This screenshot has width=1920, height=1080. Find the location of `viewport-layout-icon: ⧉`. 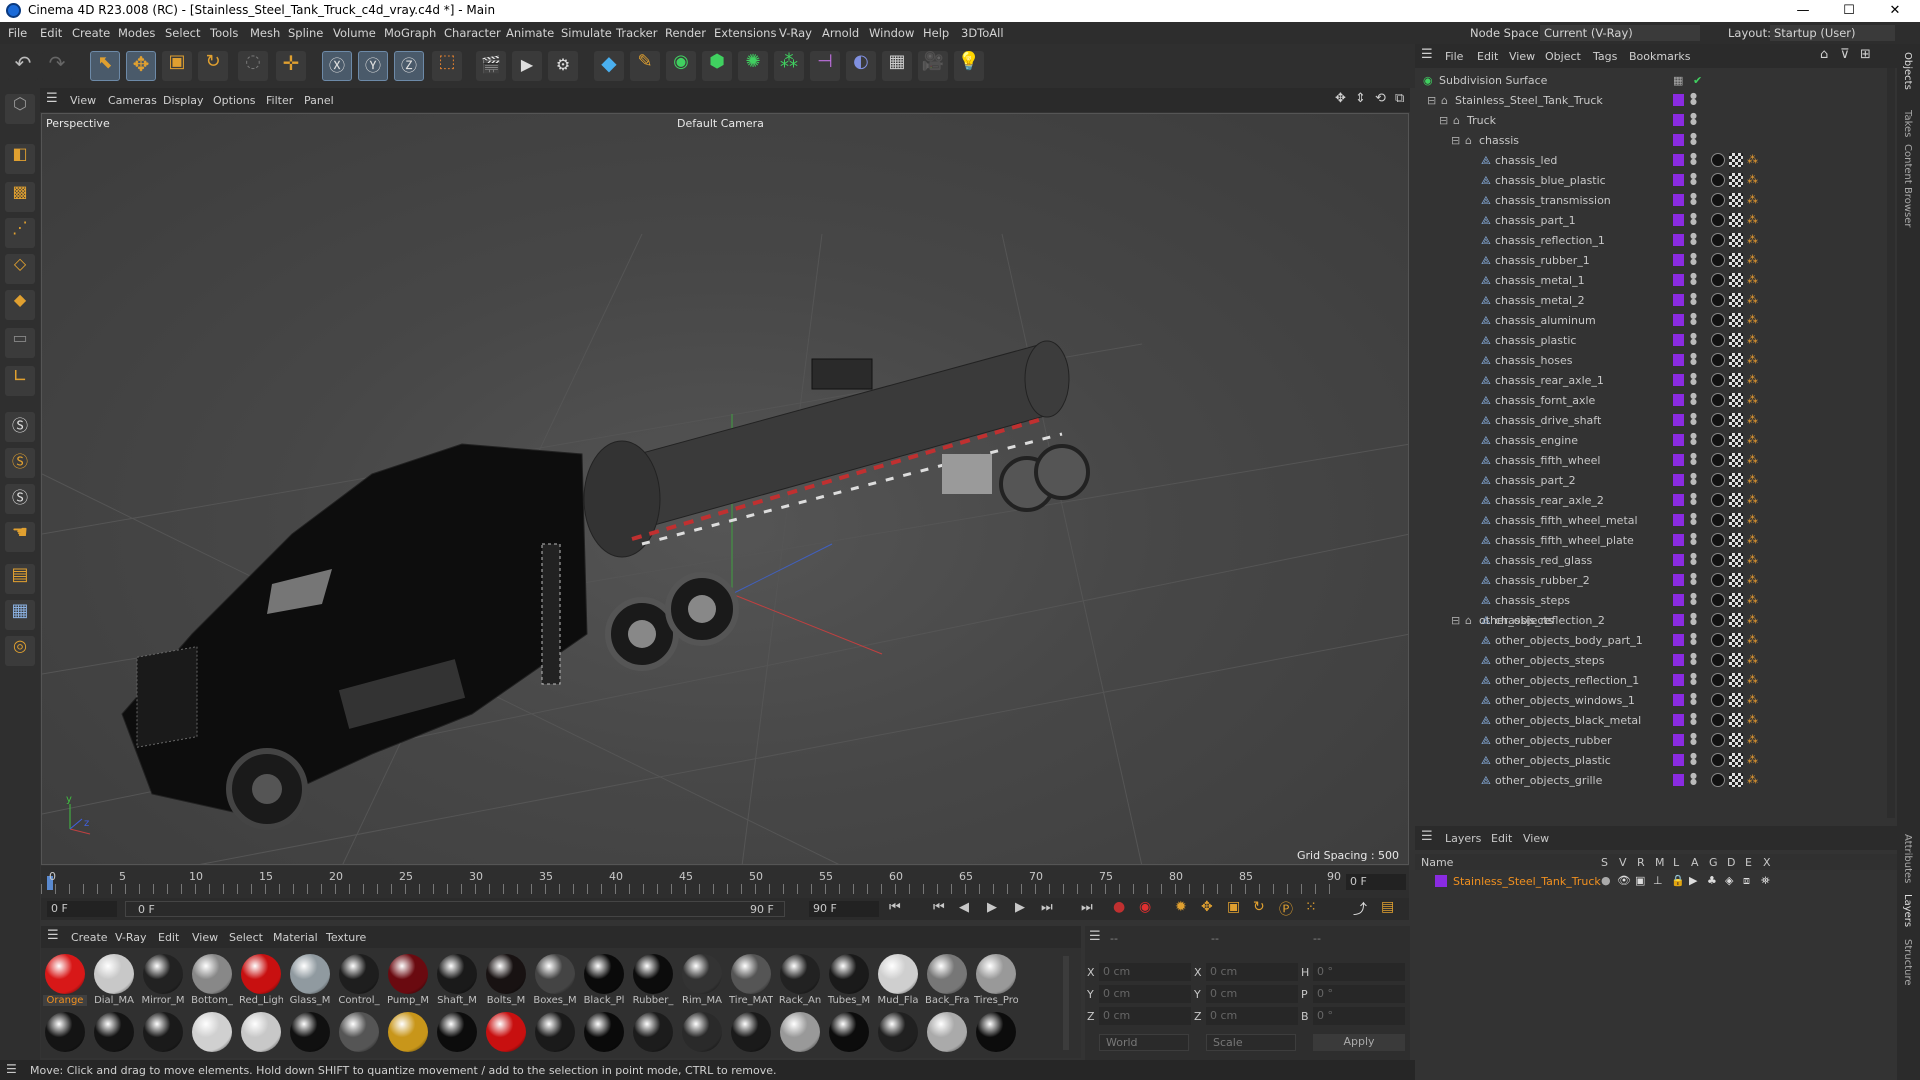

viewport-layout-icon: ⧉ is located at coordinates (1399, 98).